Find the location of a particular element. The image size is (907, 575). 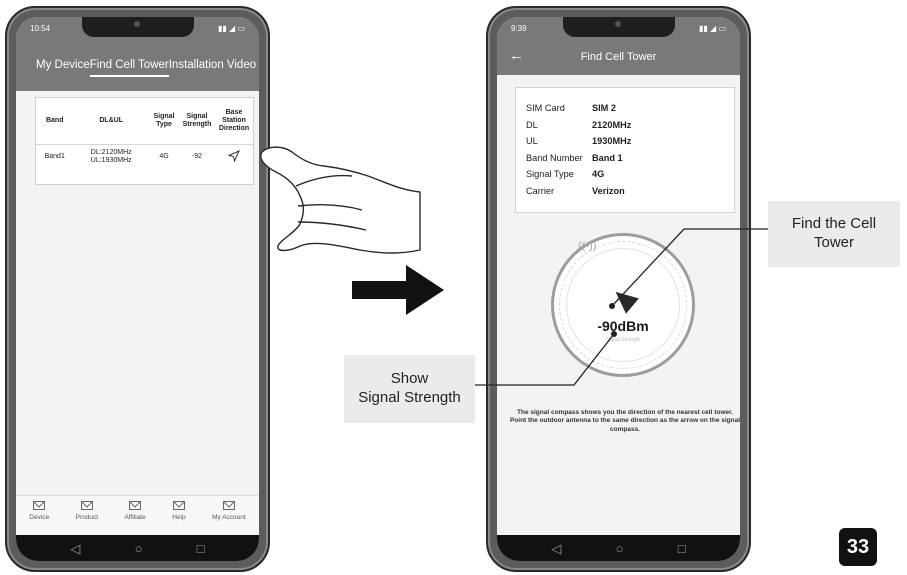

col-direction: Base Station Direction is located at coordinates (234, 120).